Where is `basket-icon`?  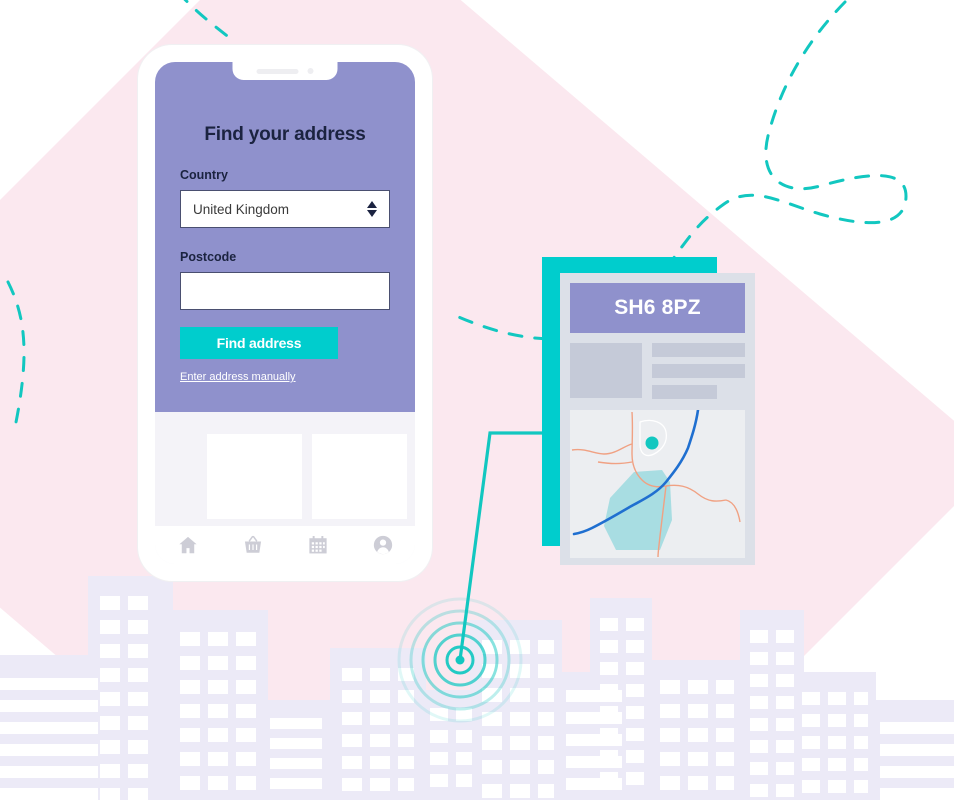 basket-icon is located at coordinates (253, 545).